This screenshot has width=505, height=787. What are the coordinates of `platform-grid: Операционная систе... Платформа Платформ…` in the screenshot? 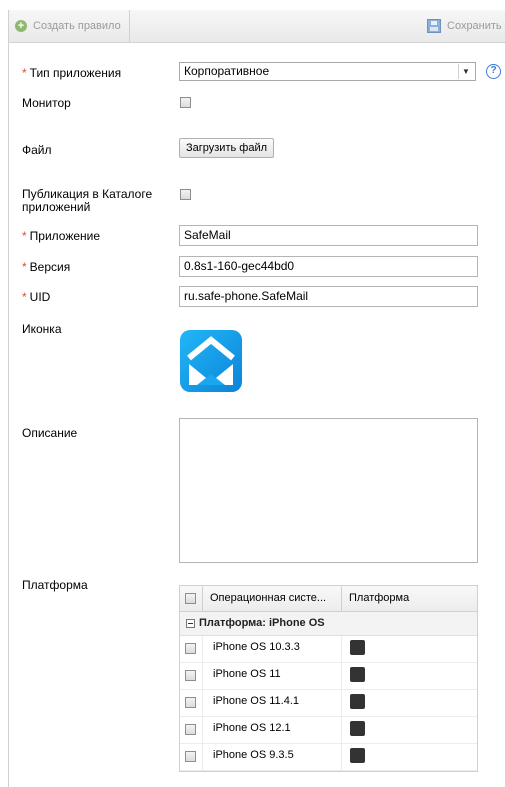 It's located at (328, 678).